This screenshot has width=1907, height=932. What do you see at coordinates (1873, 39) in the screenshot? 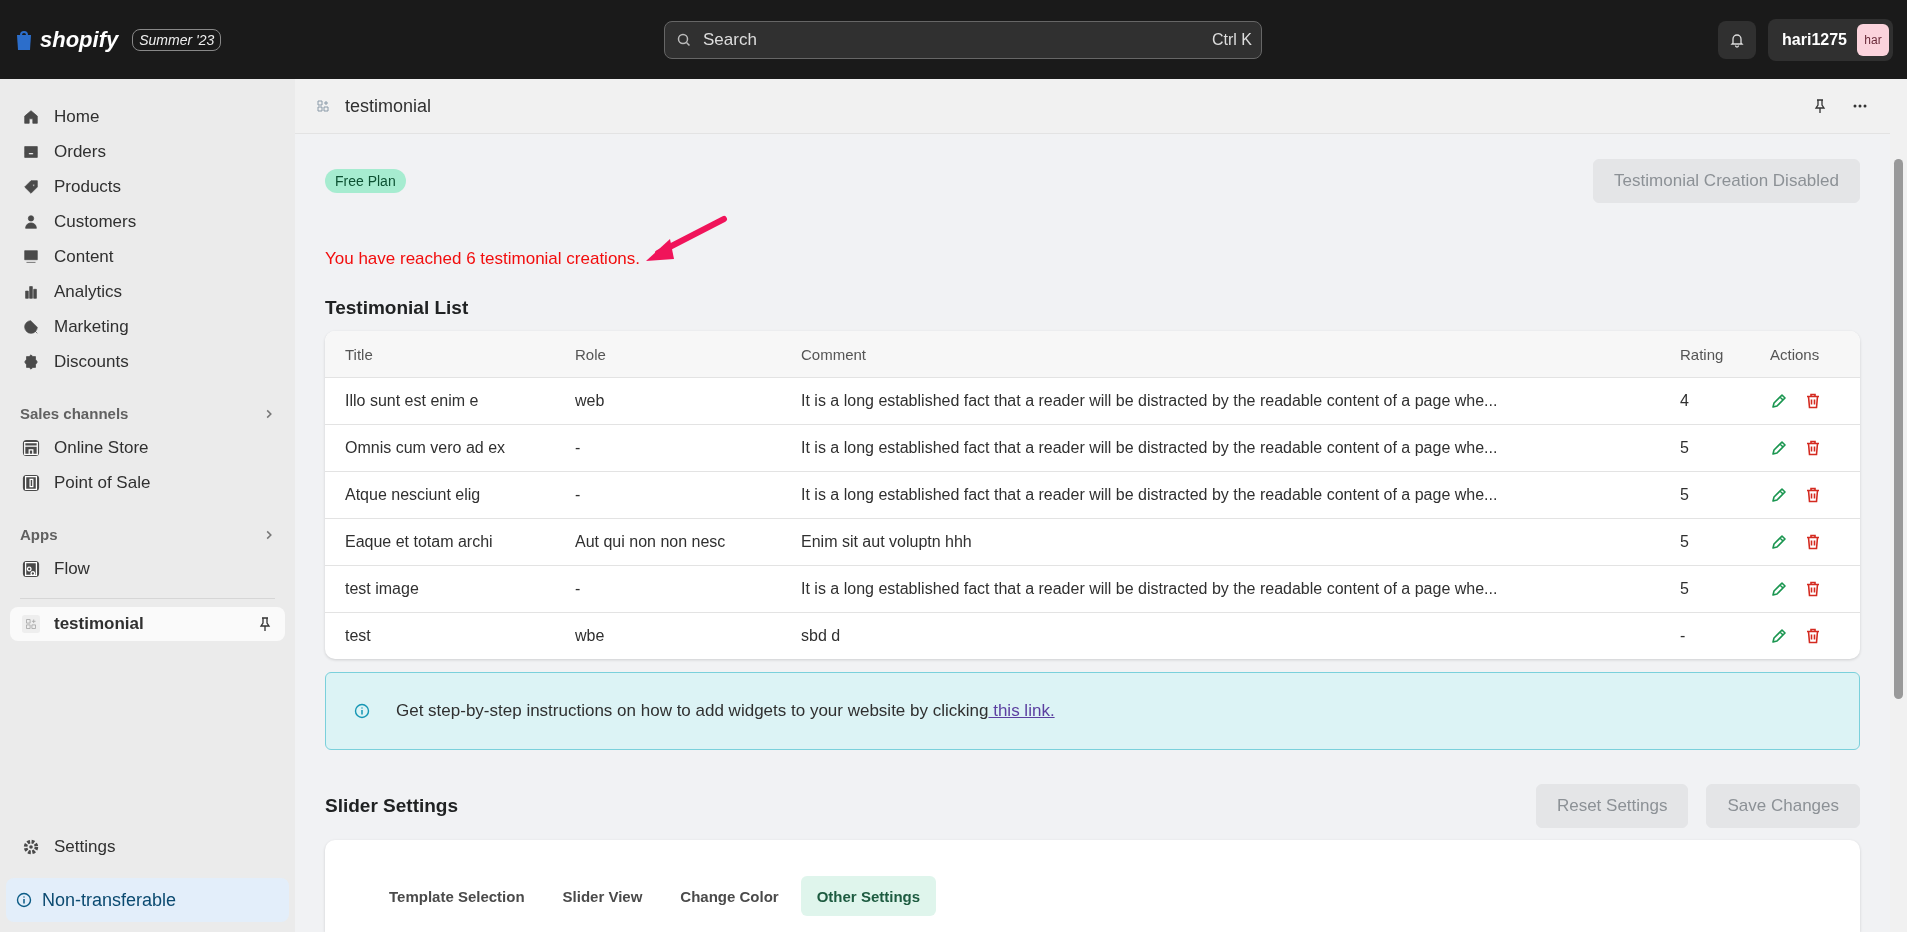
I see `user-avatar: har` at bounding box center [1873, 39].